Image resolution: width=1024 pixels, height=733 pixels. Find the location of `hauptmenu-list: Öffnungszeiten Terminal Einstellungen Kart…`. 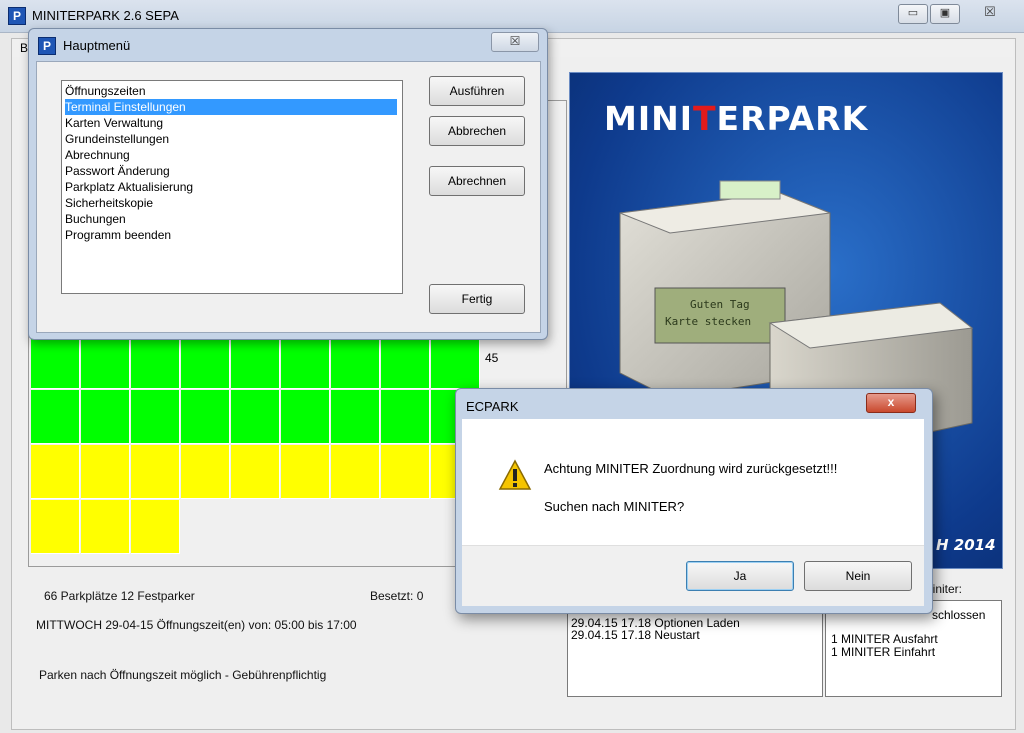

hauptmenu-list: Öffnungszeiten Terminal Einstellungen Kart… is located at coordinates (232, 187).